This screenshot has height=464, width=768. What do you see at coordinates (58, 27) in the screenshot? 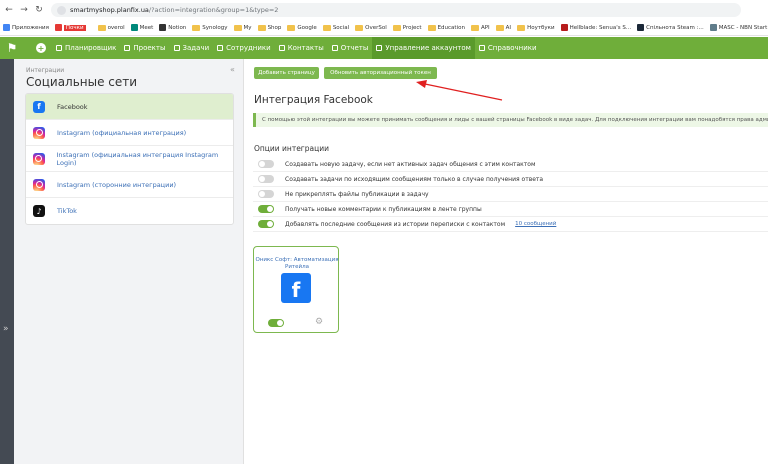
I see `bookmark-icon` at bounding box center [58, 27].